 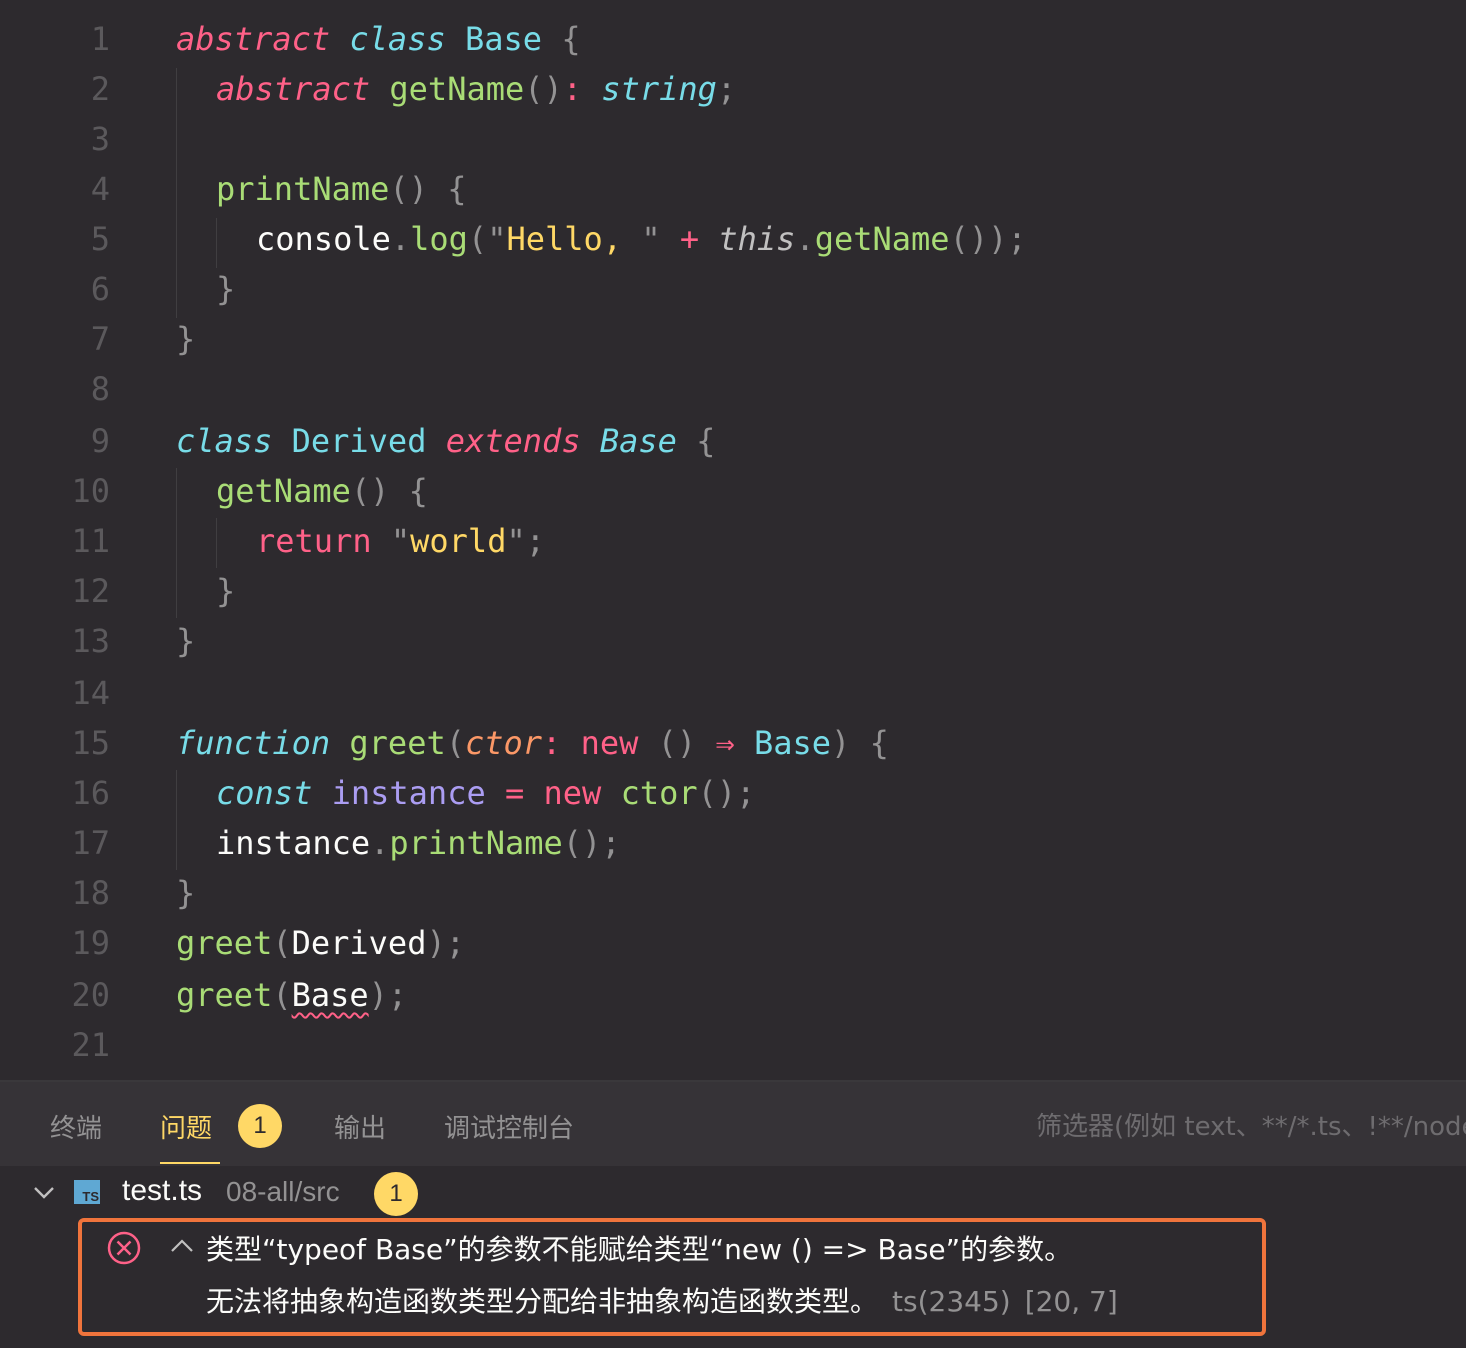 What do you see at coordinates (90, 793) in the screenshot?
I see `line-number: 16` at bounding box center [90, 793].